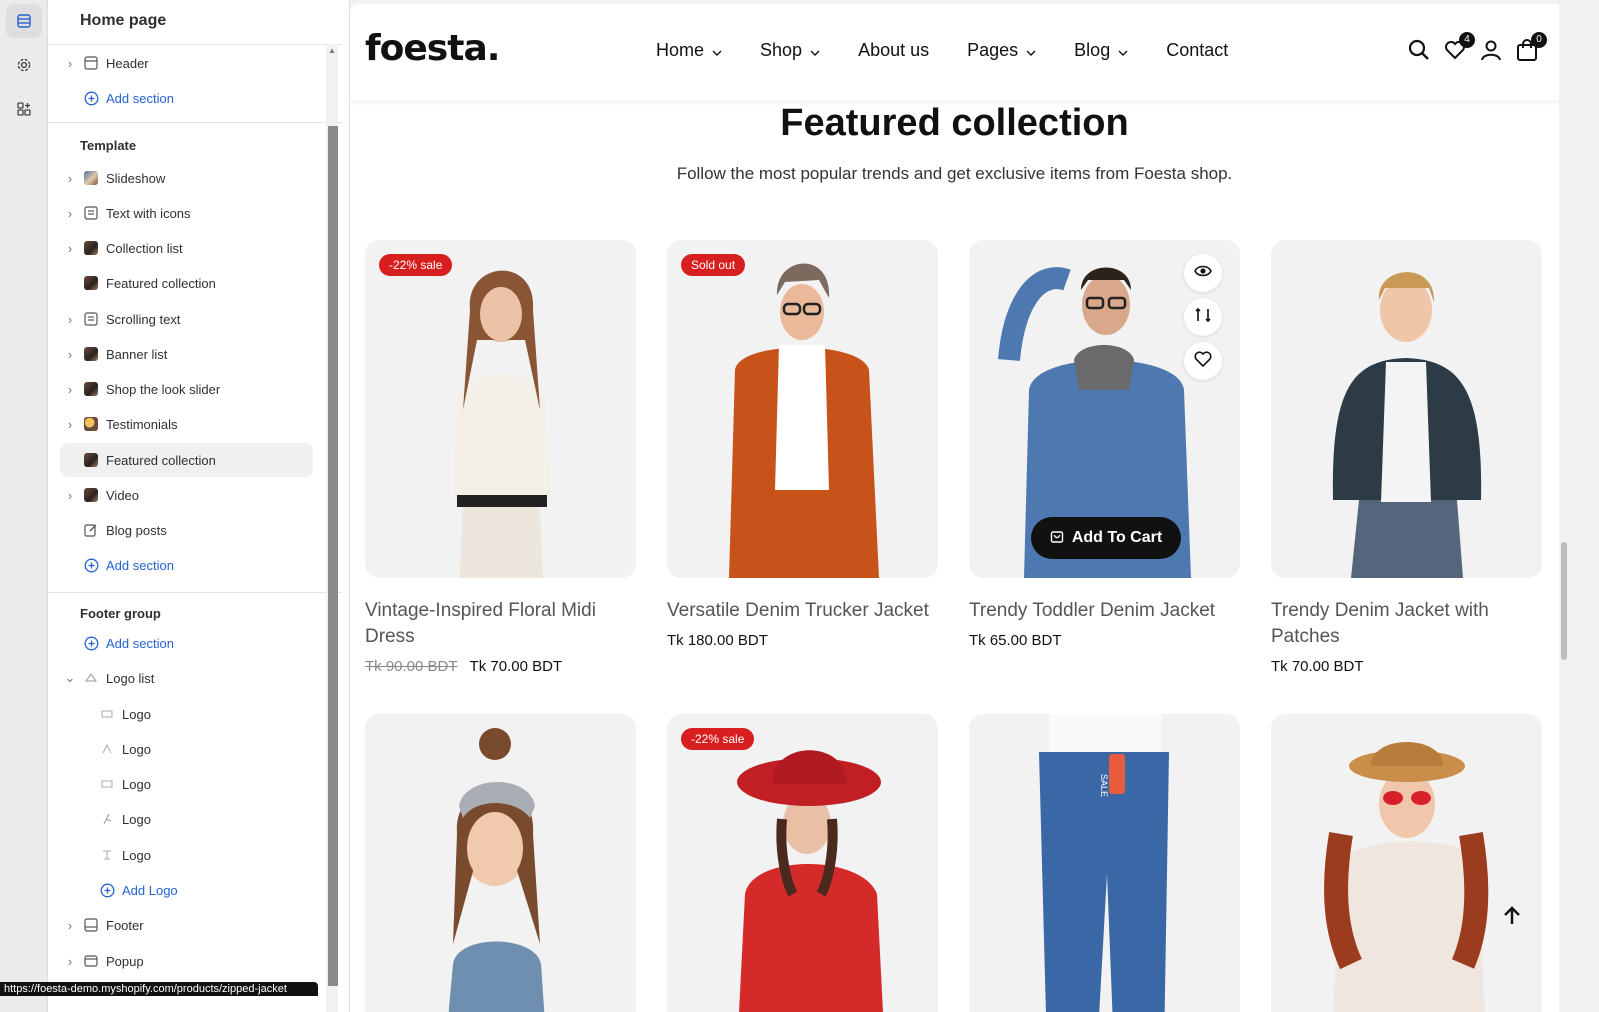 The width and height of the screenshot is (1599, 1012). I want to click on search-icon, so click(1419, 51).